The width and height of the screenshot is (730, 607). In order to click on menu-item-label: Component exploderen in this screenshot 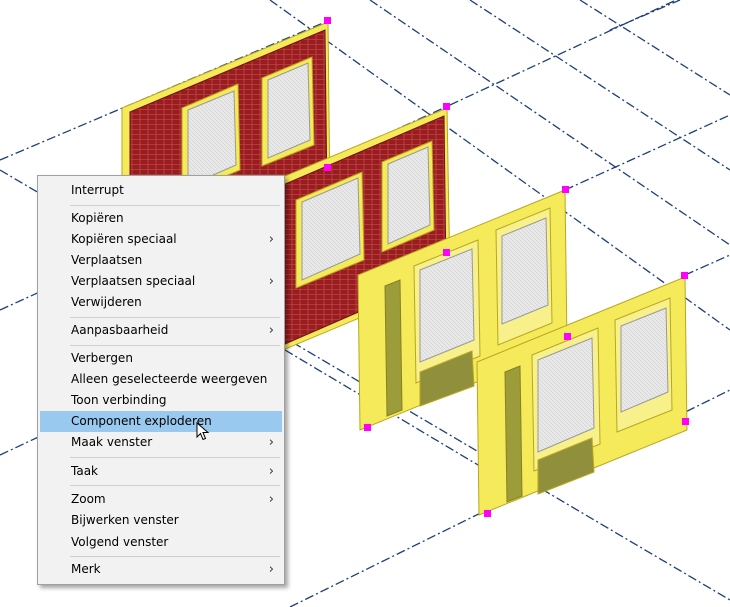, I will do `click(141, 421)`.